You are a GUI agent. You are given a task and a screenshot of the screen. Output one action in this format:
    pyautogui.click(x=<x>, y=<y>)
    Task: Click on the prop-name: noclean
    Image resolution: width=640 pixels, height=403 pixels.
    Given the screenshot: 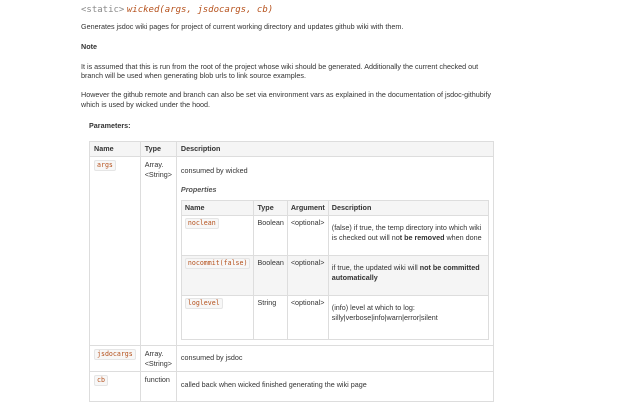 What is the action you would take?
    pyautogui.click(x=201, y=223)
    